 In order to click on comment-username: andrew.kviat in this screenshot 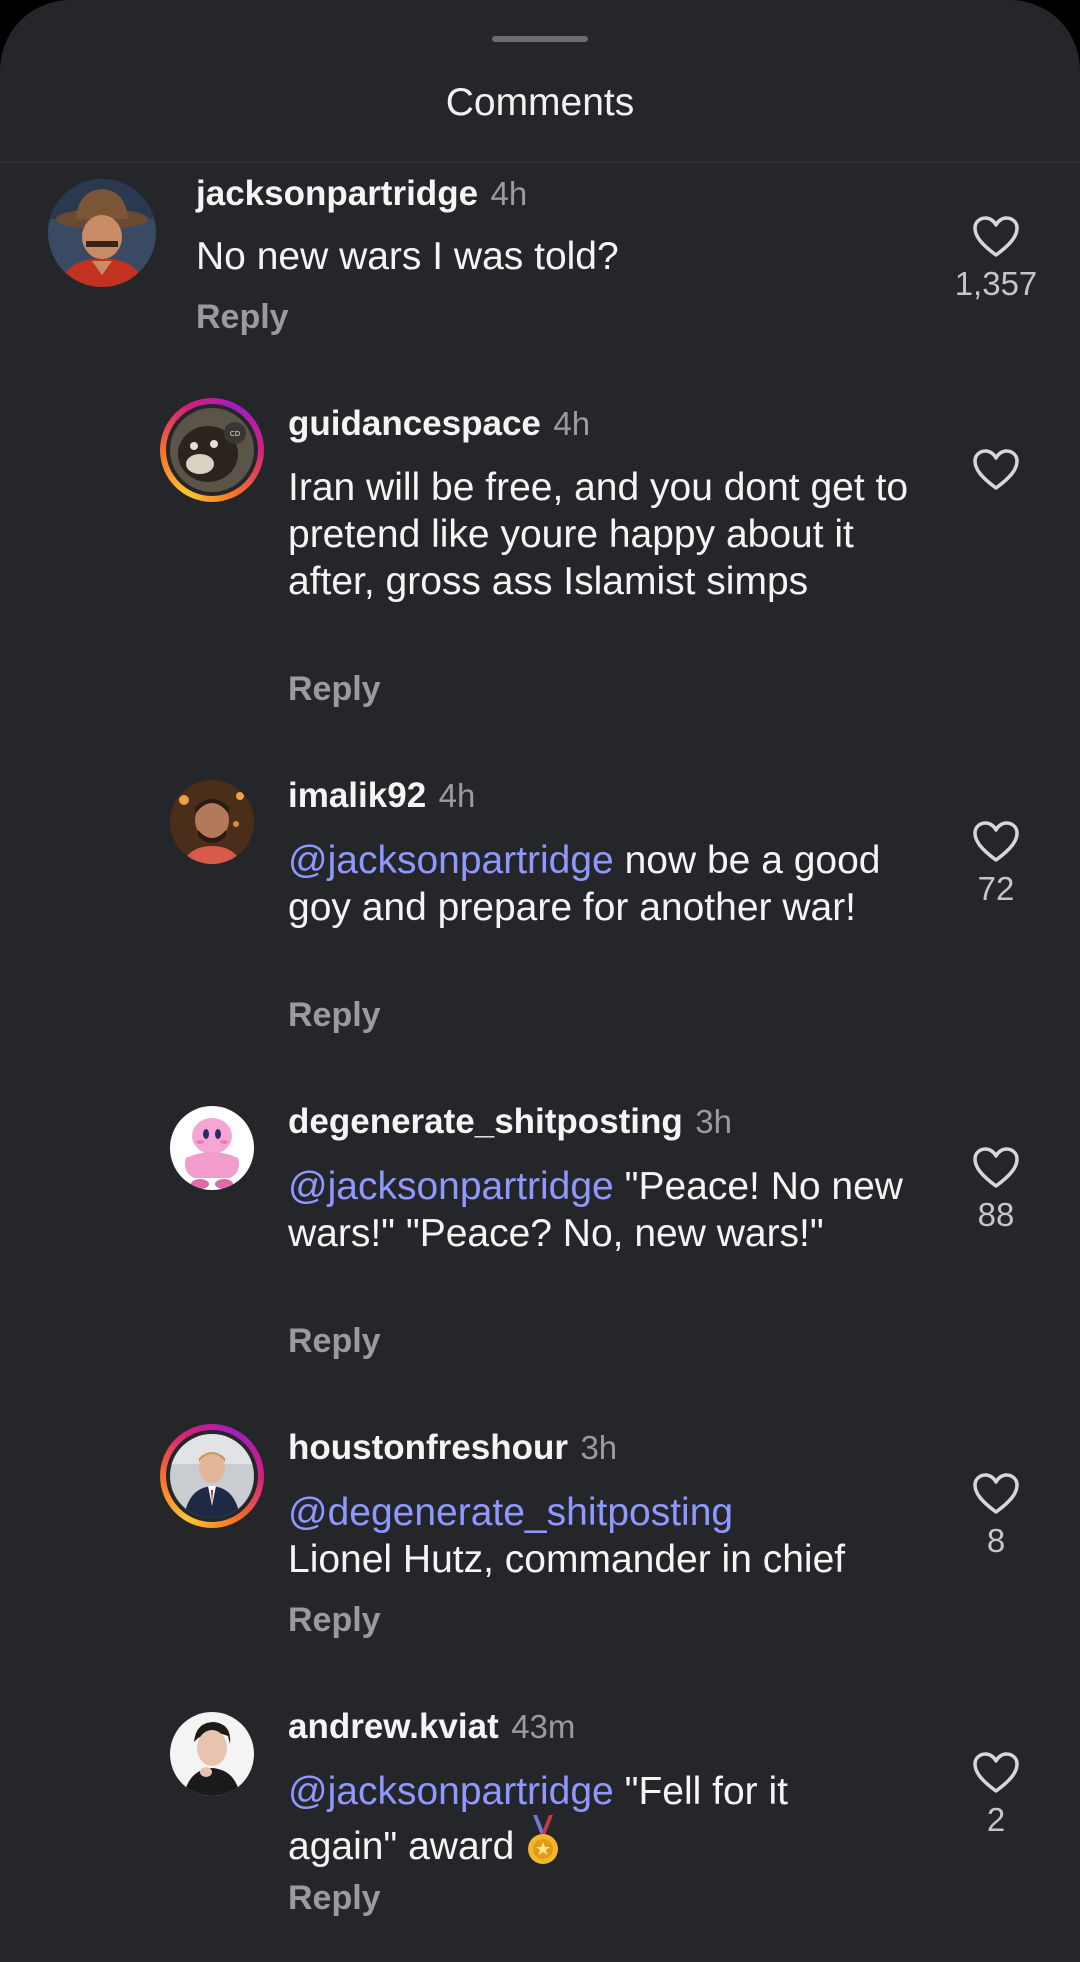, I will do `click(393, 1726)`.